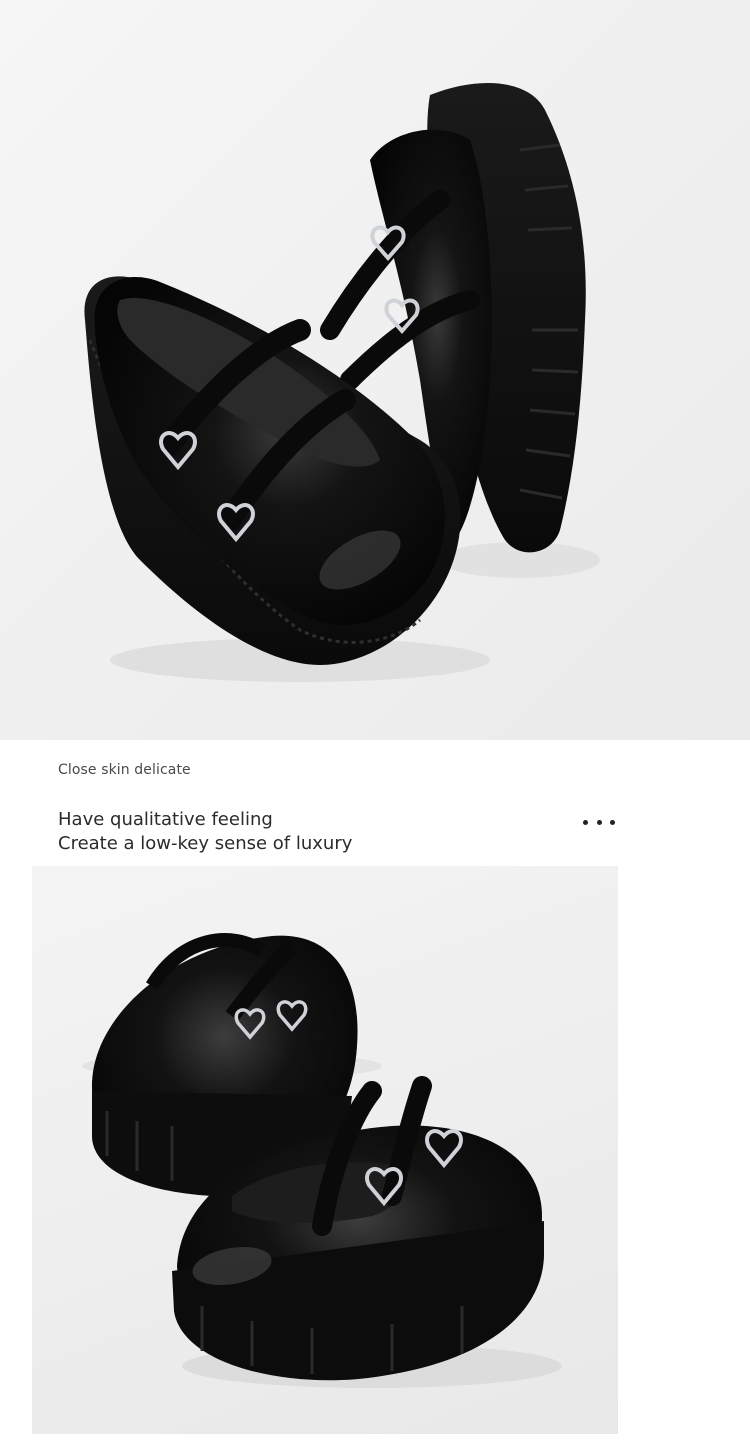 This screenshot has height=1449, width=750. What do you see at coordinates (599, 822) in the screenshot?
I see `more-dots-icon` at bounding box center [599, 822].